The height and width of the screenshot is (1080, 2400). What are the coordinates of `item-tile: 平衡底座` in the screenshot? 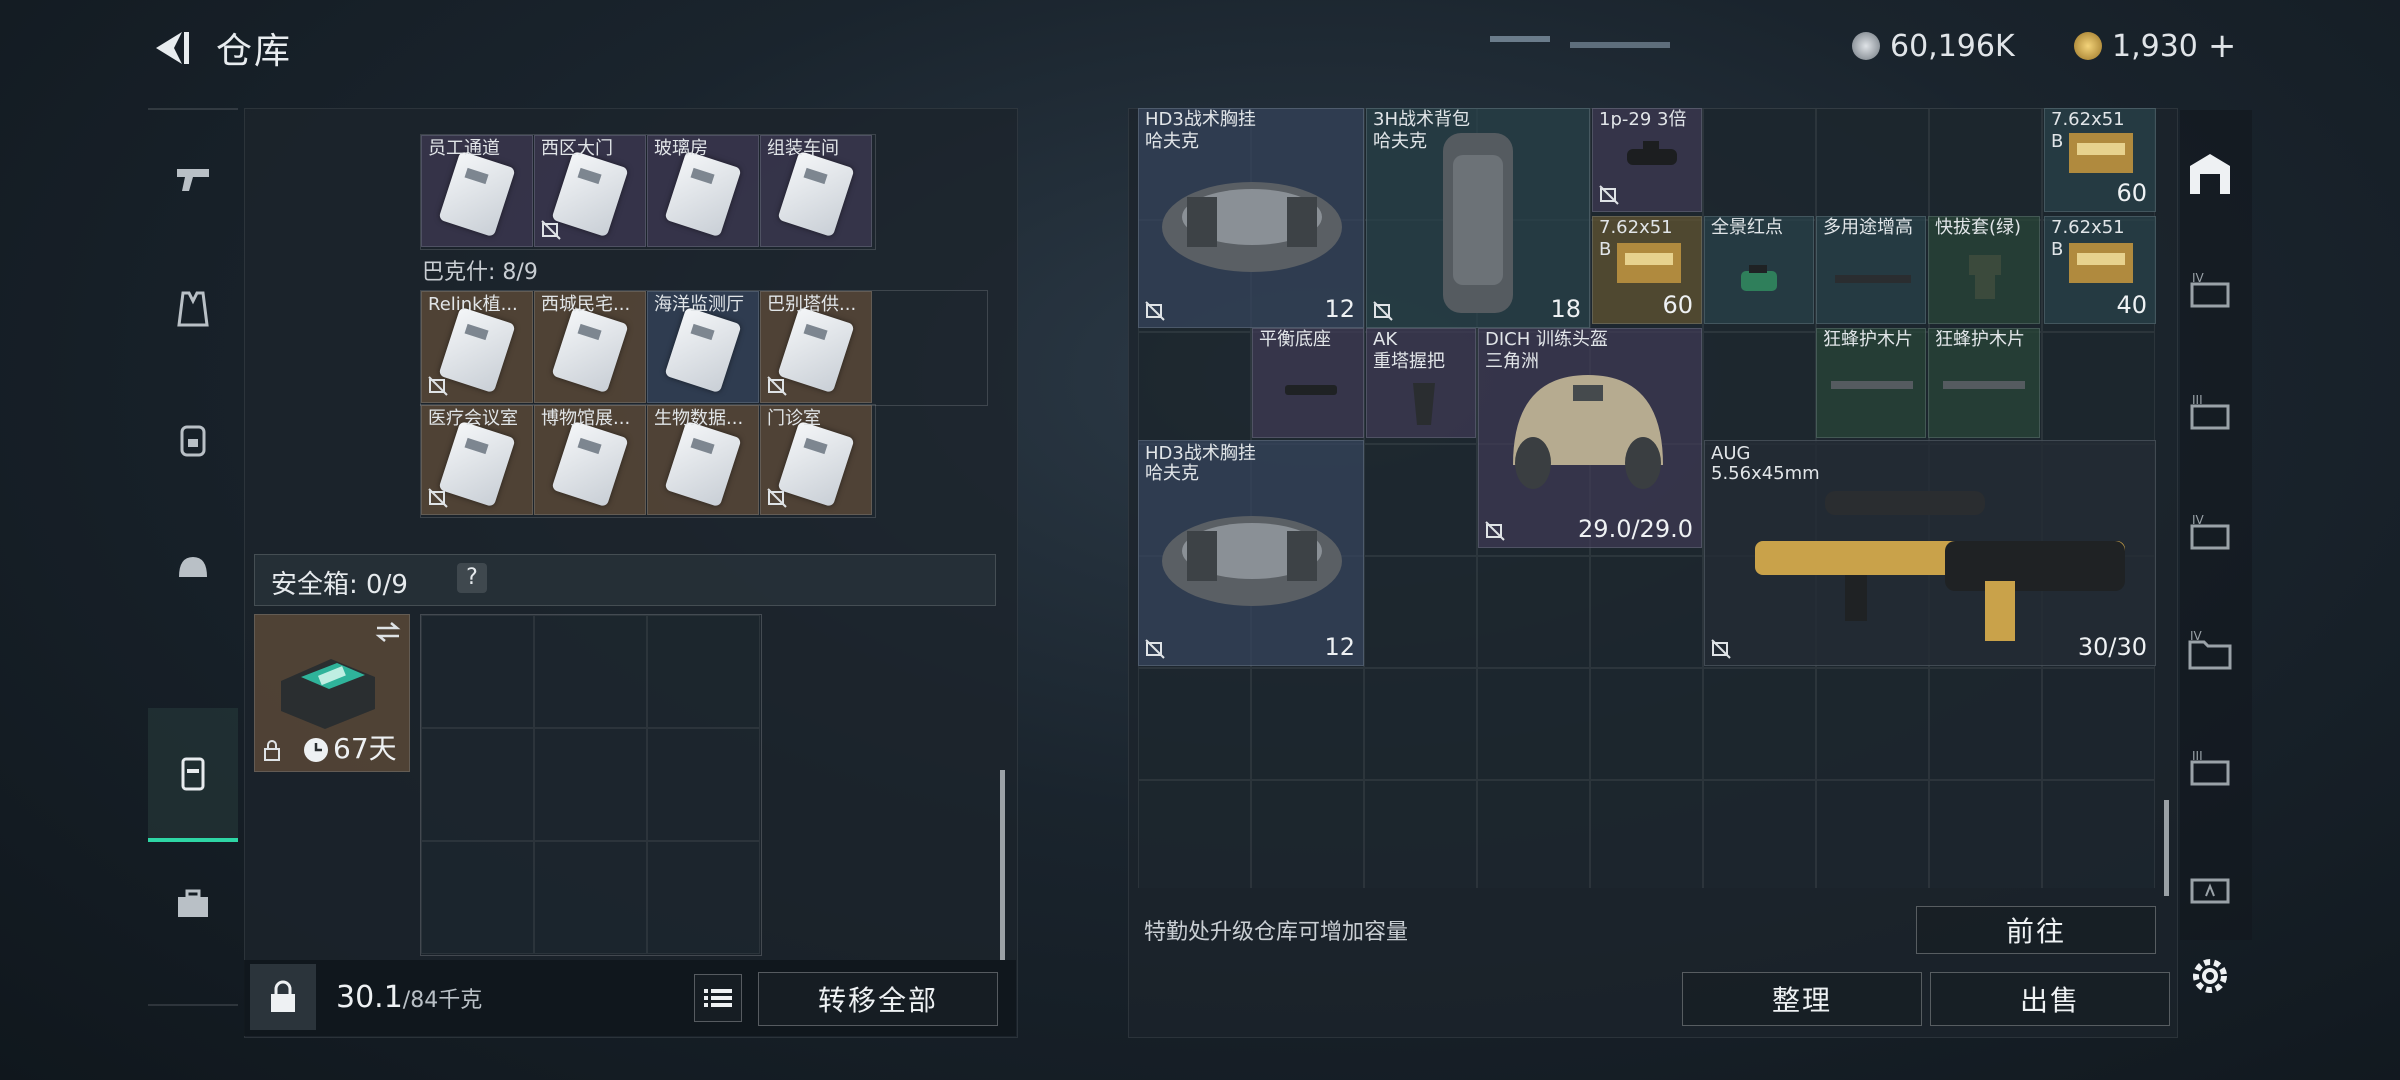 It's located at (1308, 383).